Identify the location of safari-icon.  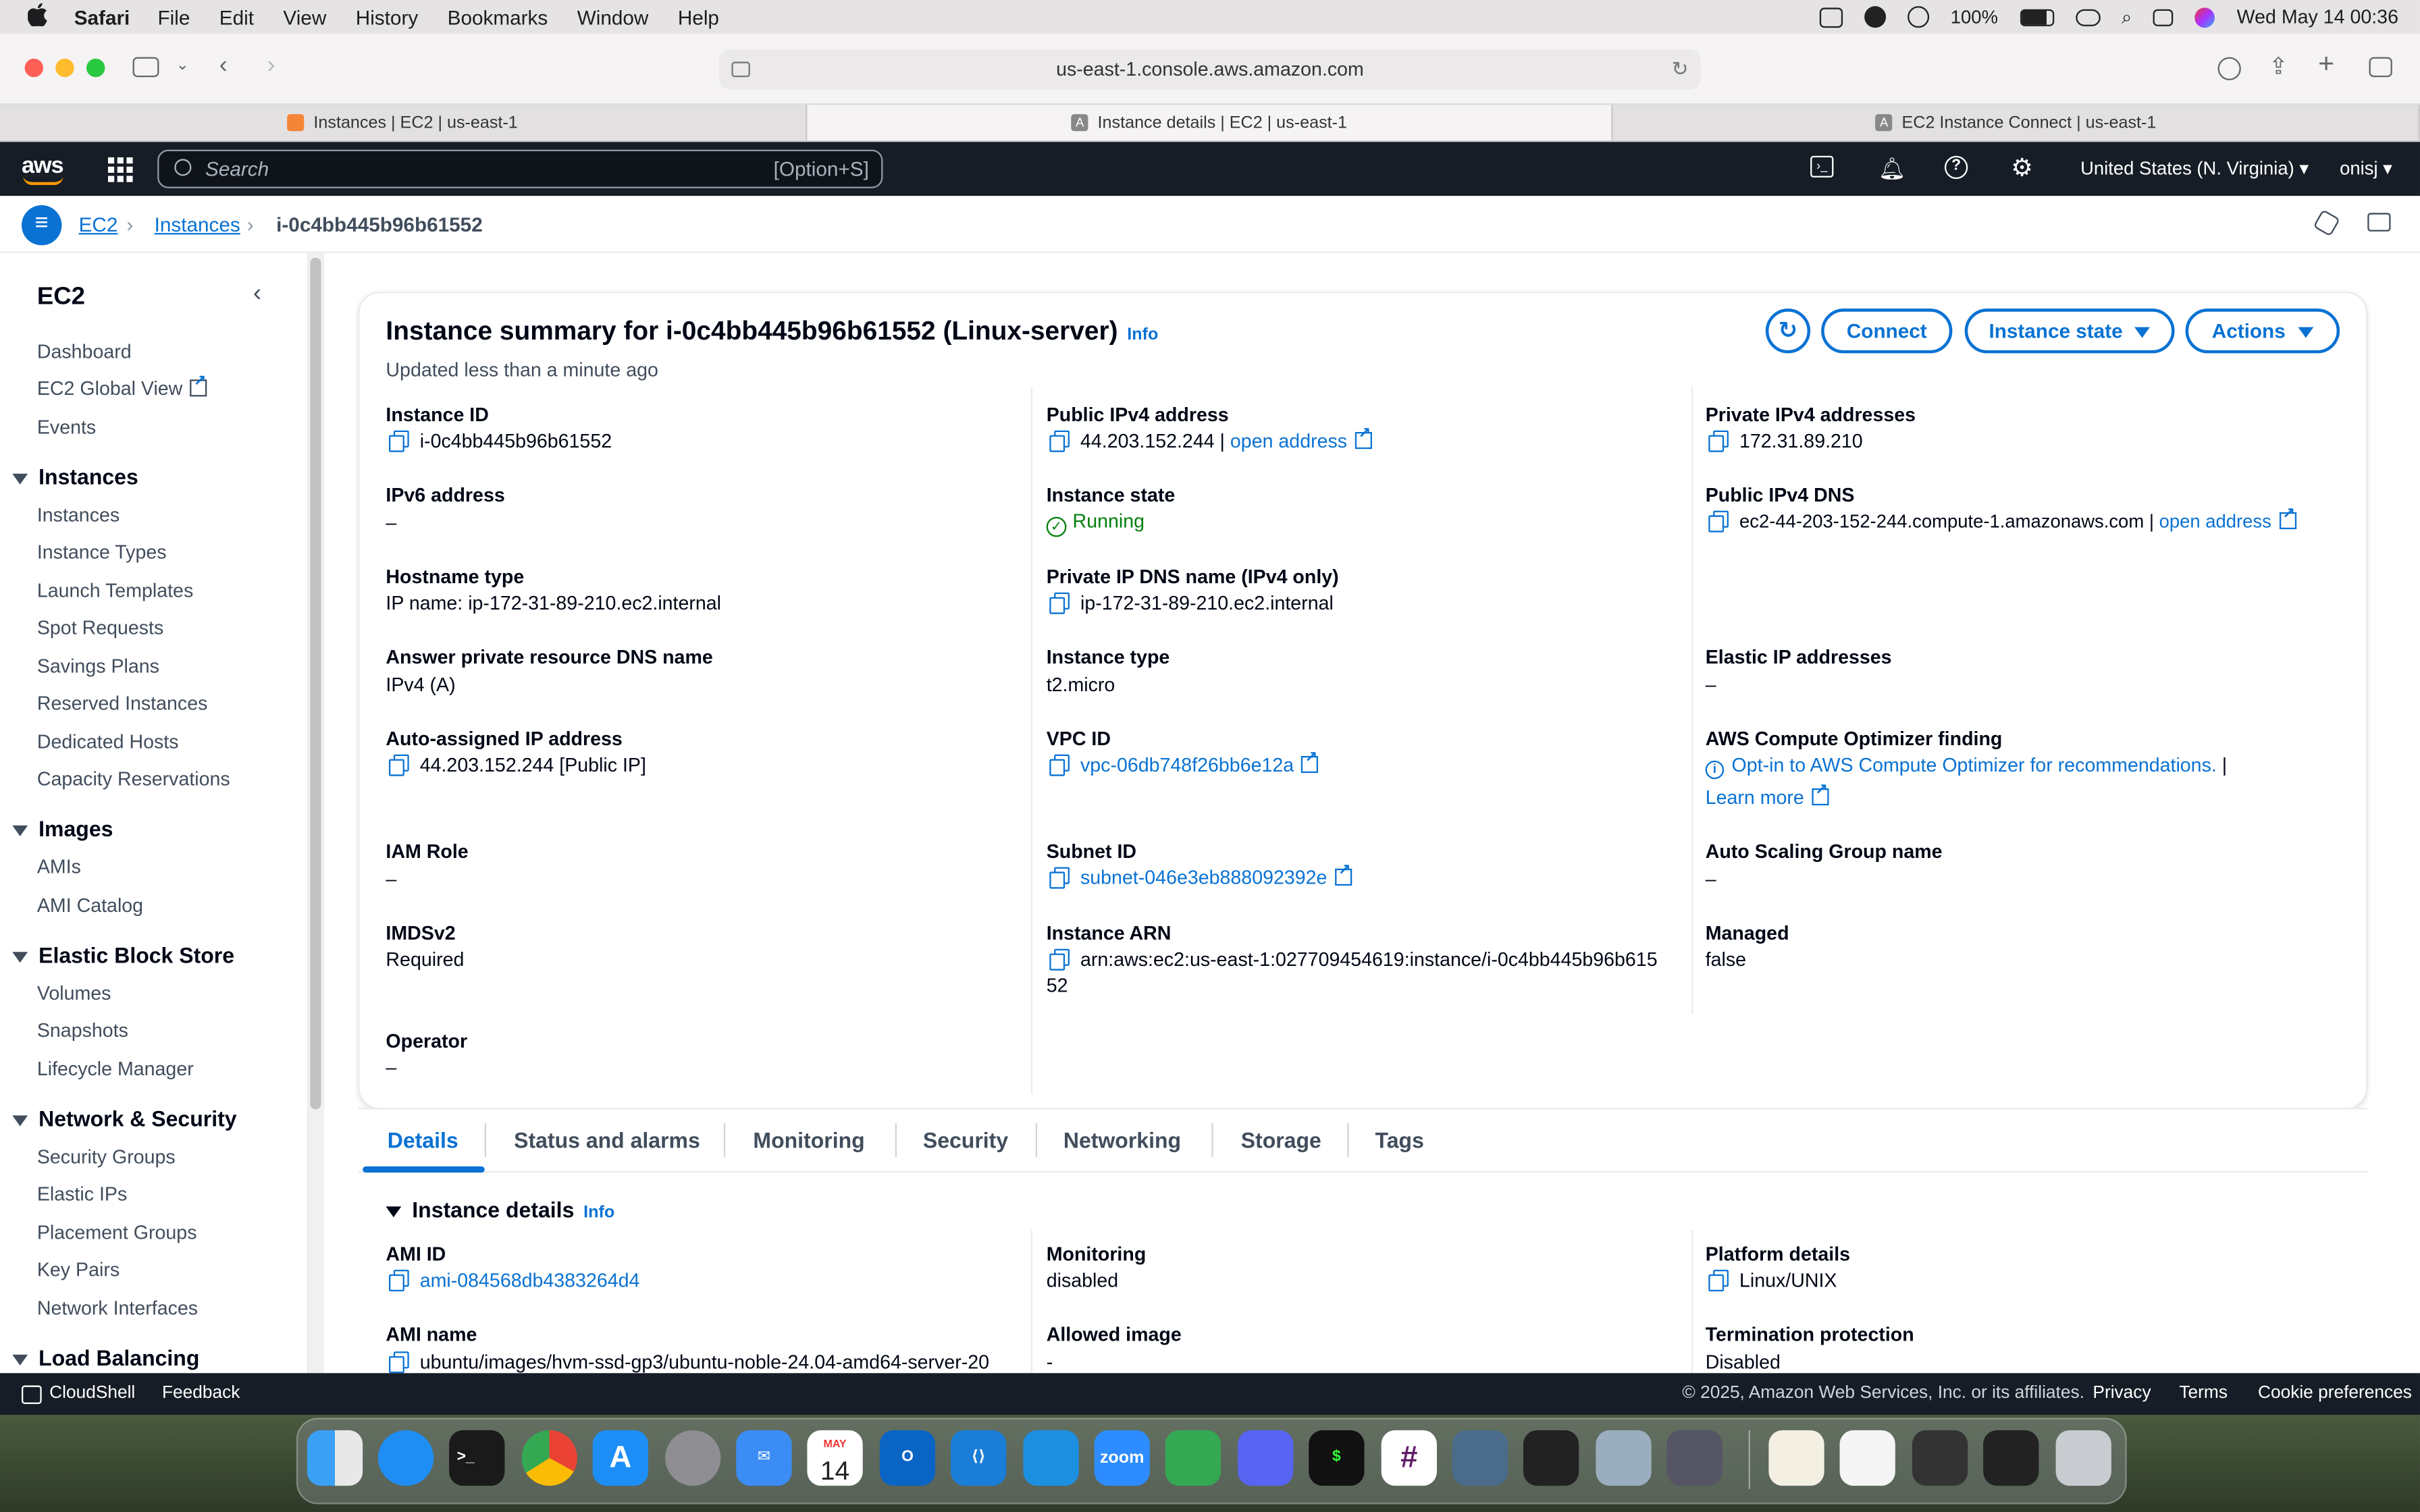
(405, 1458).